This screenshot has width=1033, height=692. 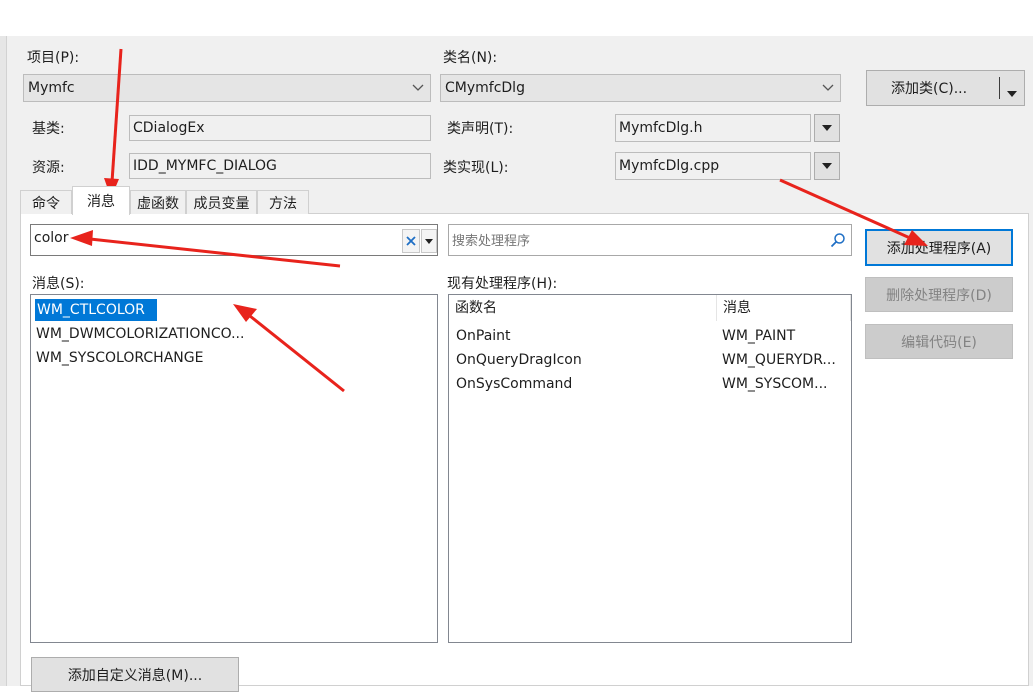 I want to click on left-window-edge, so click(x=3, y=361).